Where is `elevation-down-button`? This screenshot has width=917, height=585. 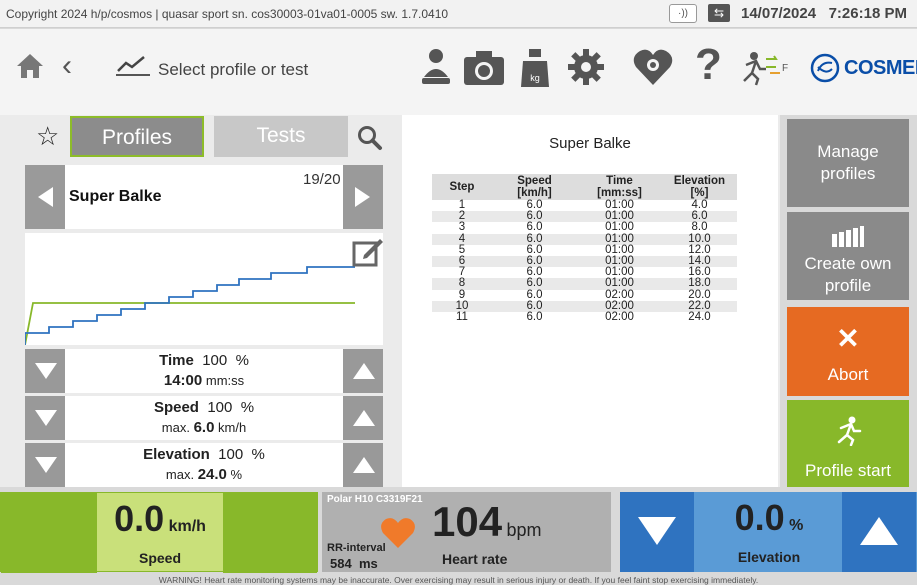 elevation-down-button is located at coordinates (657, 532).